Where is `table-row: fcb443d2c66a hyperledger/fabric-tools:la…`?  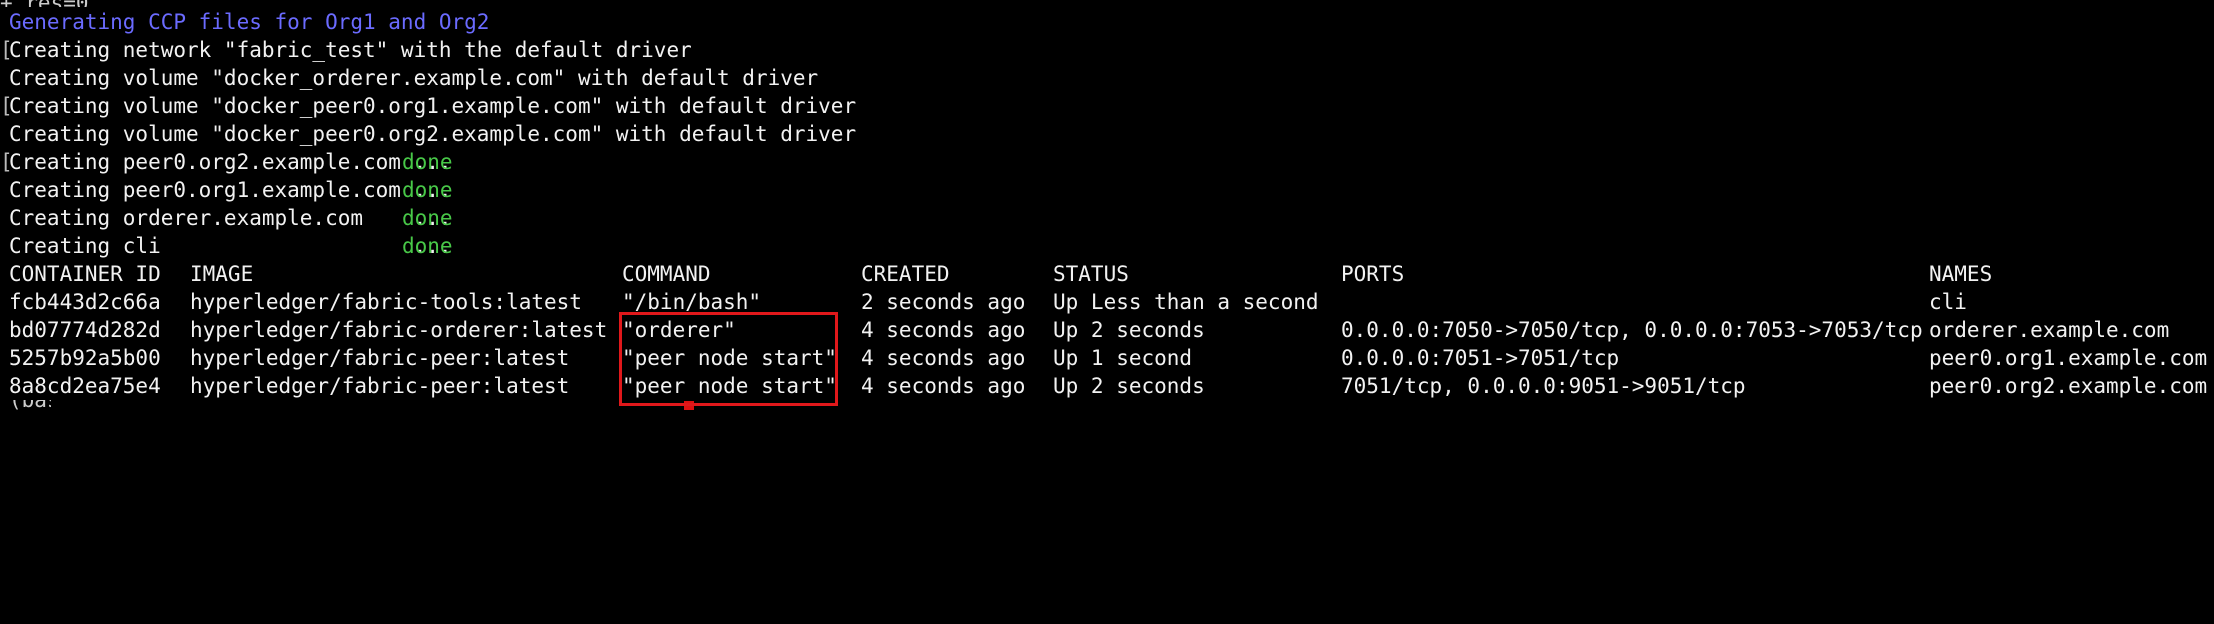 table-row: fcb443d2c66a hyperledger/fabric-tools:la… is located at coordinates (988, 302).